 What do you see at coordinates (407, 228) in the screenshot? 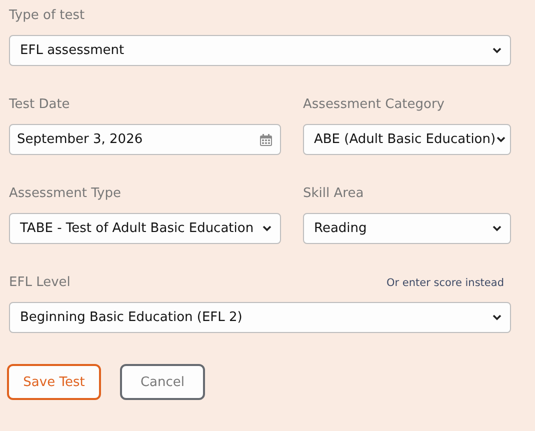
I see `select-dropdown: Reading` at bounding box center [407, 228].